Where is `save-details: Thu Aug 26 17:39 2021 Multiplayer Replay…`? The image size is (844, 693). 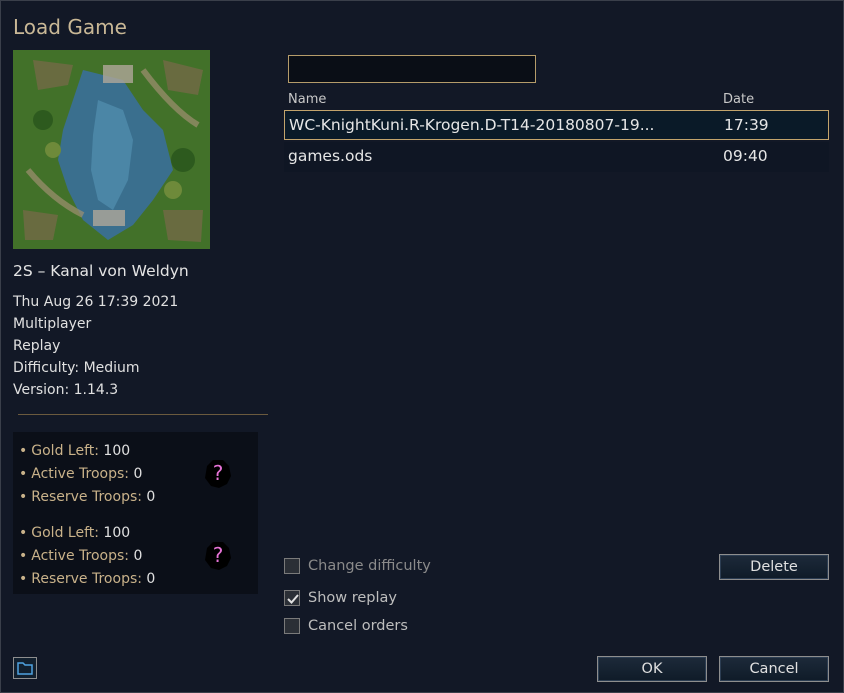
save-details: Thu Aug 26 17:39 2021 Multiplayer Replay… is located at coordinates (95, 346).